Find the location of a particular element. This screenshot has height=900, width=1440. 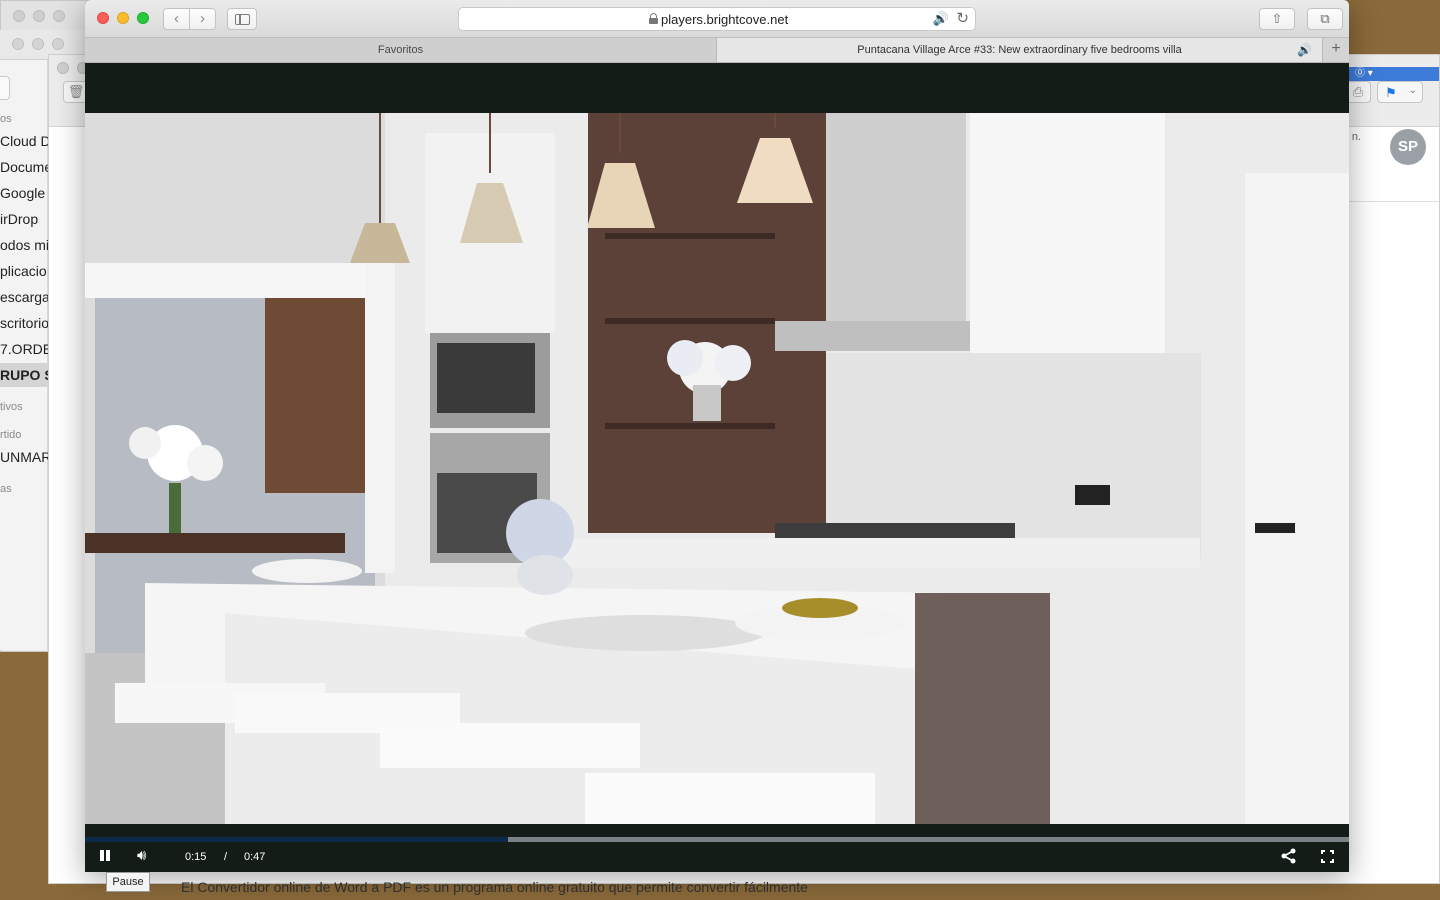

forward-button: › is located at coordinates (202, 19).